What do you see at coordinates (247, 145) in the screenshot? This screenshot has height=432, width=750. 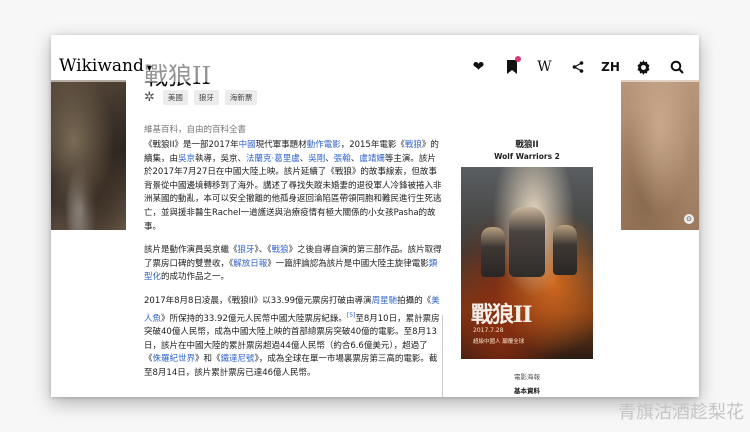 I see `article-link: 中國` at bounding box center [247, 145].